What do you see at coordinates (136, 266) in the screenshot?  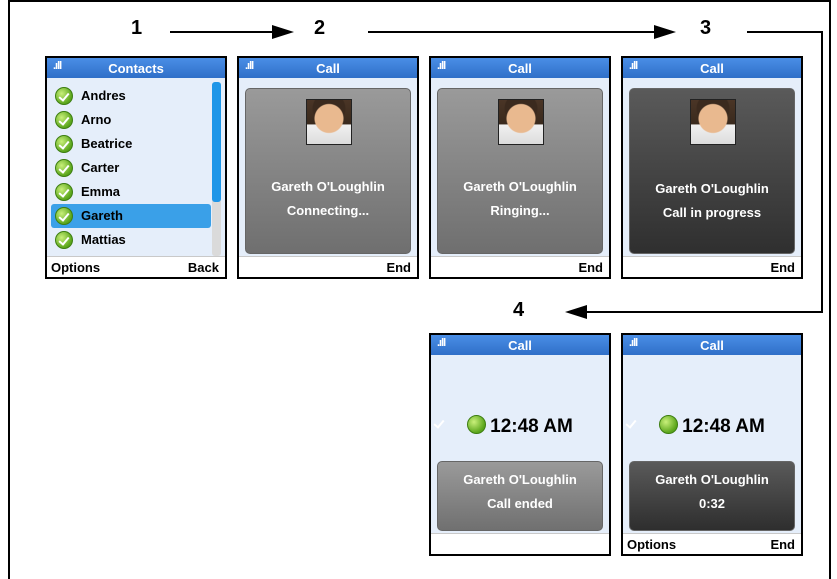 I see `softkey-bar: Options Back` at bounding box center [136, 266].